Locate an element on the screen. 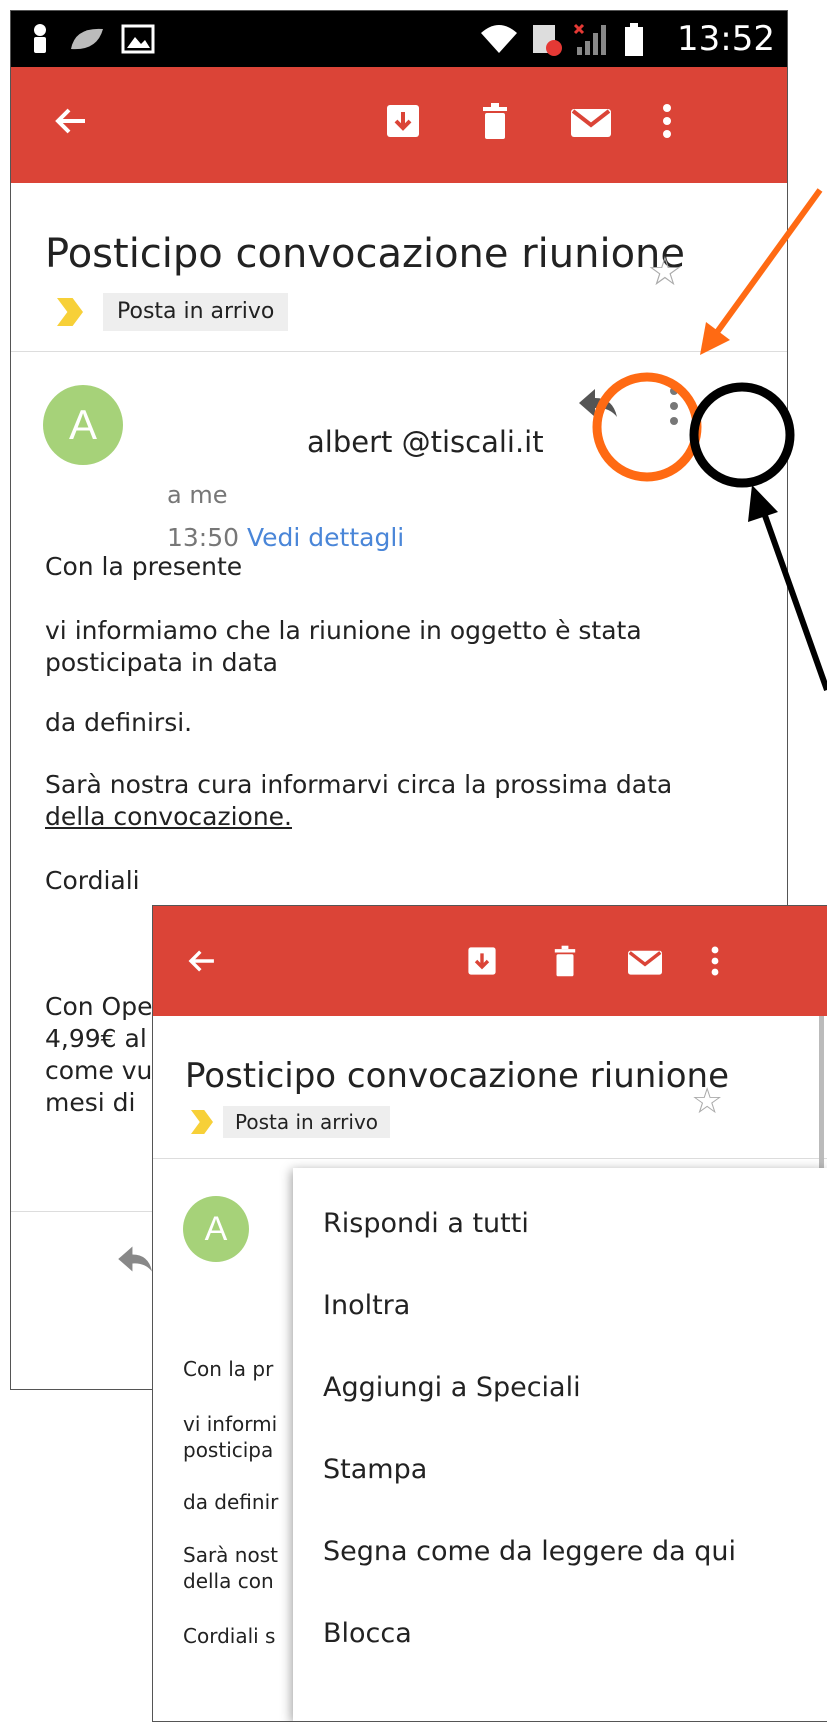 This screenshot has height=1722, width=827. status-time: 13:52 is located at coordinates (726, 39).